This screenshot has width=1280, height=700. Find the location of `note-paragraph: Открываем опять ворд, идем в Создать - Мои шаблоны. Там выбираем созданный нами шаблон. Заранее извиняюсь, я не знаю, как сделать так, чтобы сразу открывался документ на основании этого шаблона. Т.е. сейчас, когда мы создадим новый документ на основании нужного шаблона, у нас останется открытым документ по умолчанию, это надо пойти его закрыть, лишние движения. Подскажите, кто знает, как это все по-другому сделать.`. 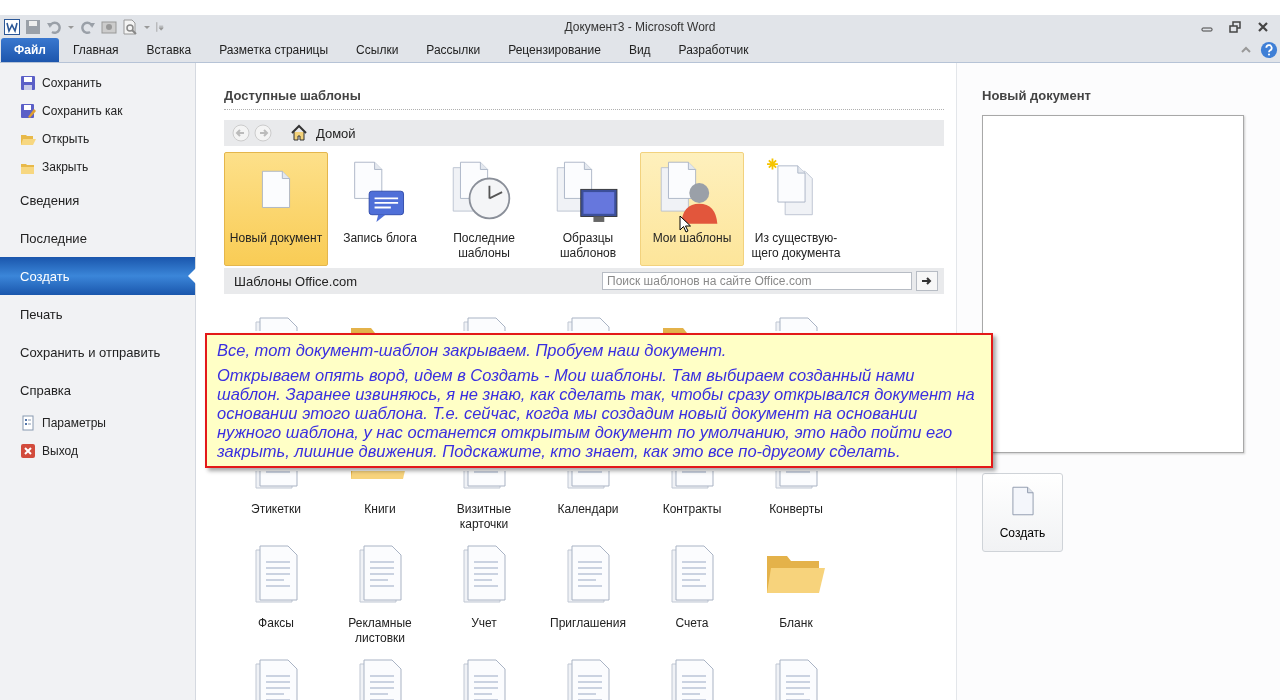

note-paragraph: Открываем опять ворд, идем в Создать - Мои шаблоны. Там выбираем созданный нами шаблон. Заранее извиняюсь, я не знаю, как сделать так, чтобы сразу открывался документ на основании этого шаблона. Т.е. сейчас, когда мы создадим новый документ на основании нужного шаблона, у нас останется открытым документ по умолчанию, это надо пойти его закрыть, лишние движения. Подскажите, кто знает, как это все по-другому сделать. is located at coordinates (596, 413).